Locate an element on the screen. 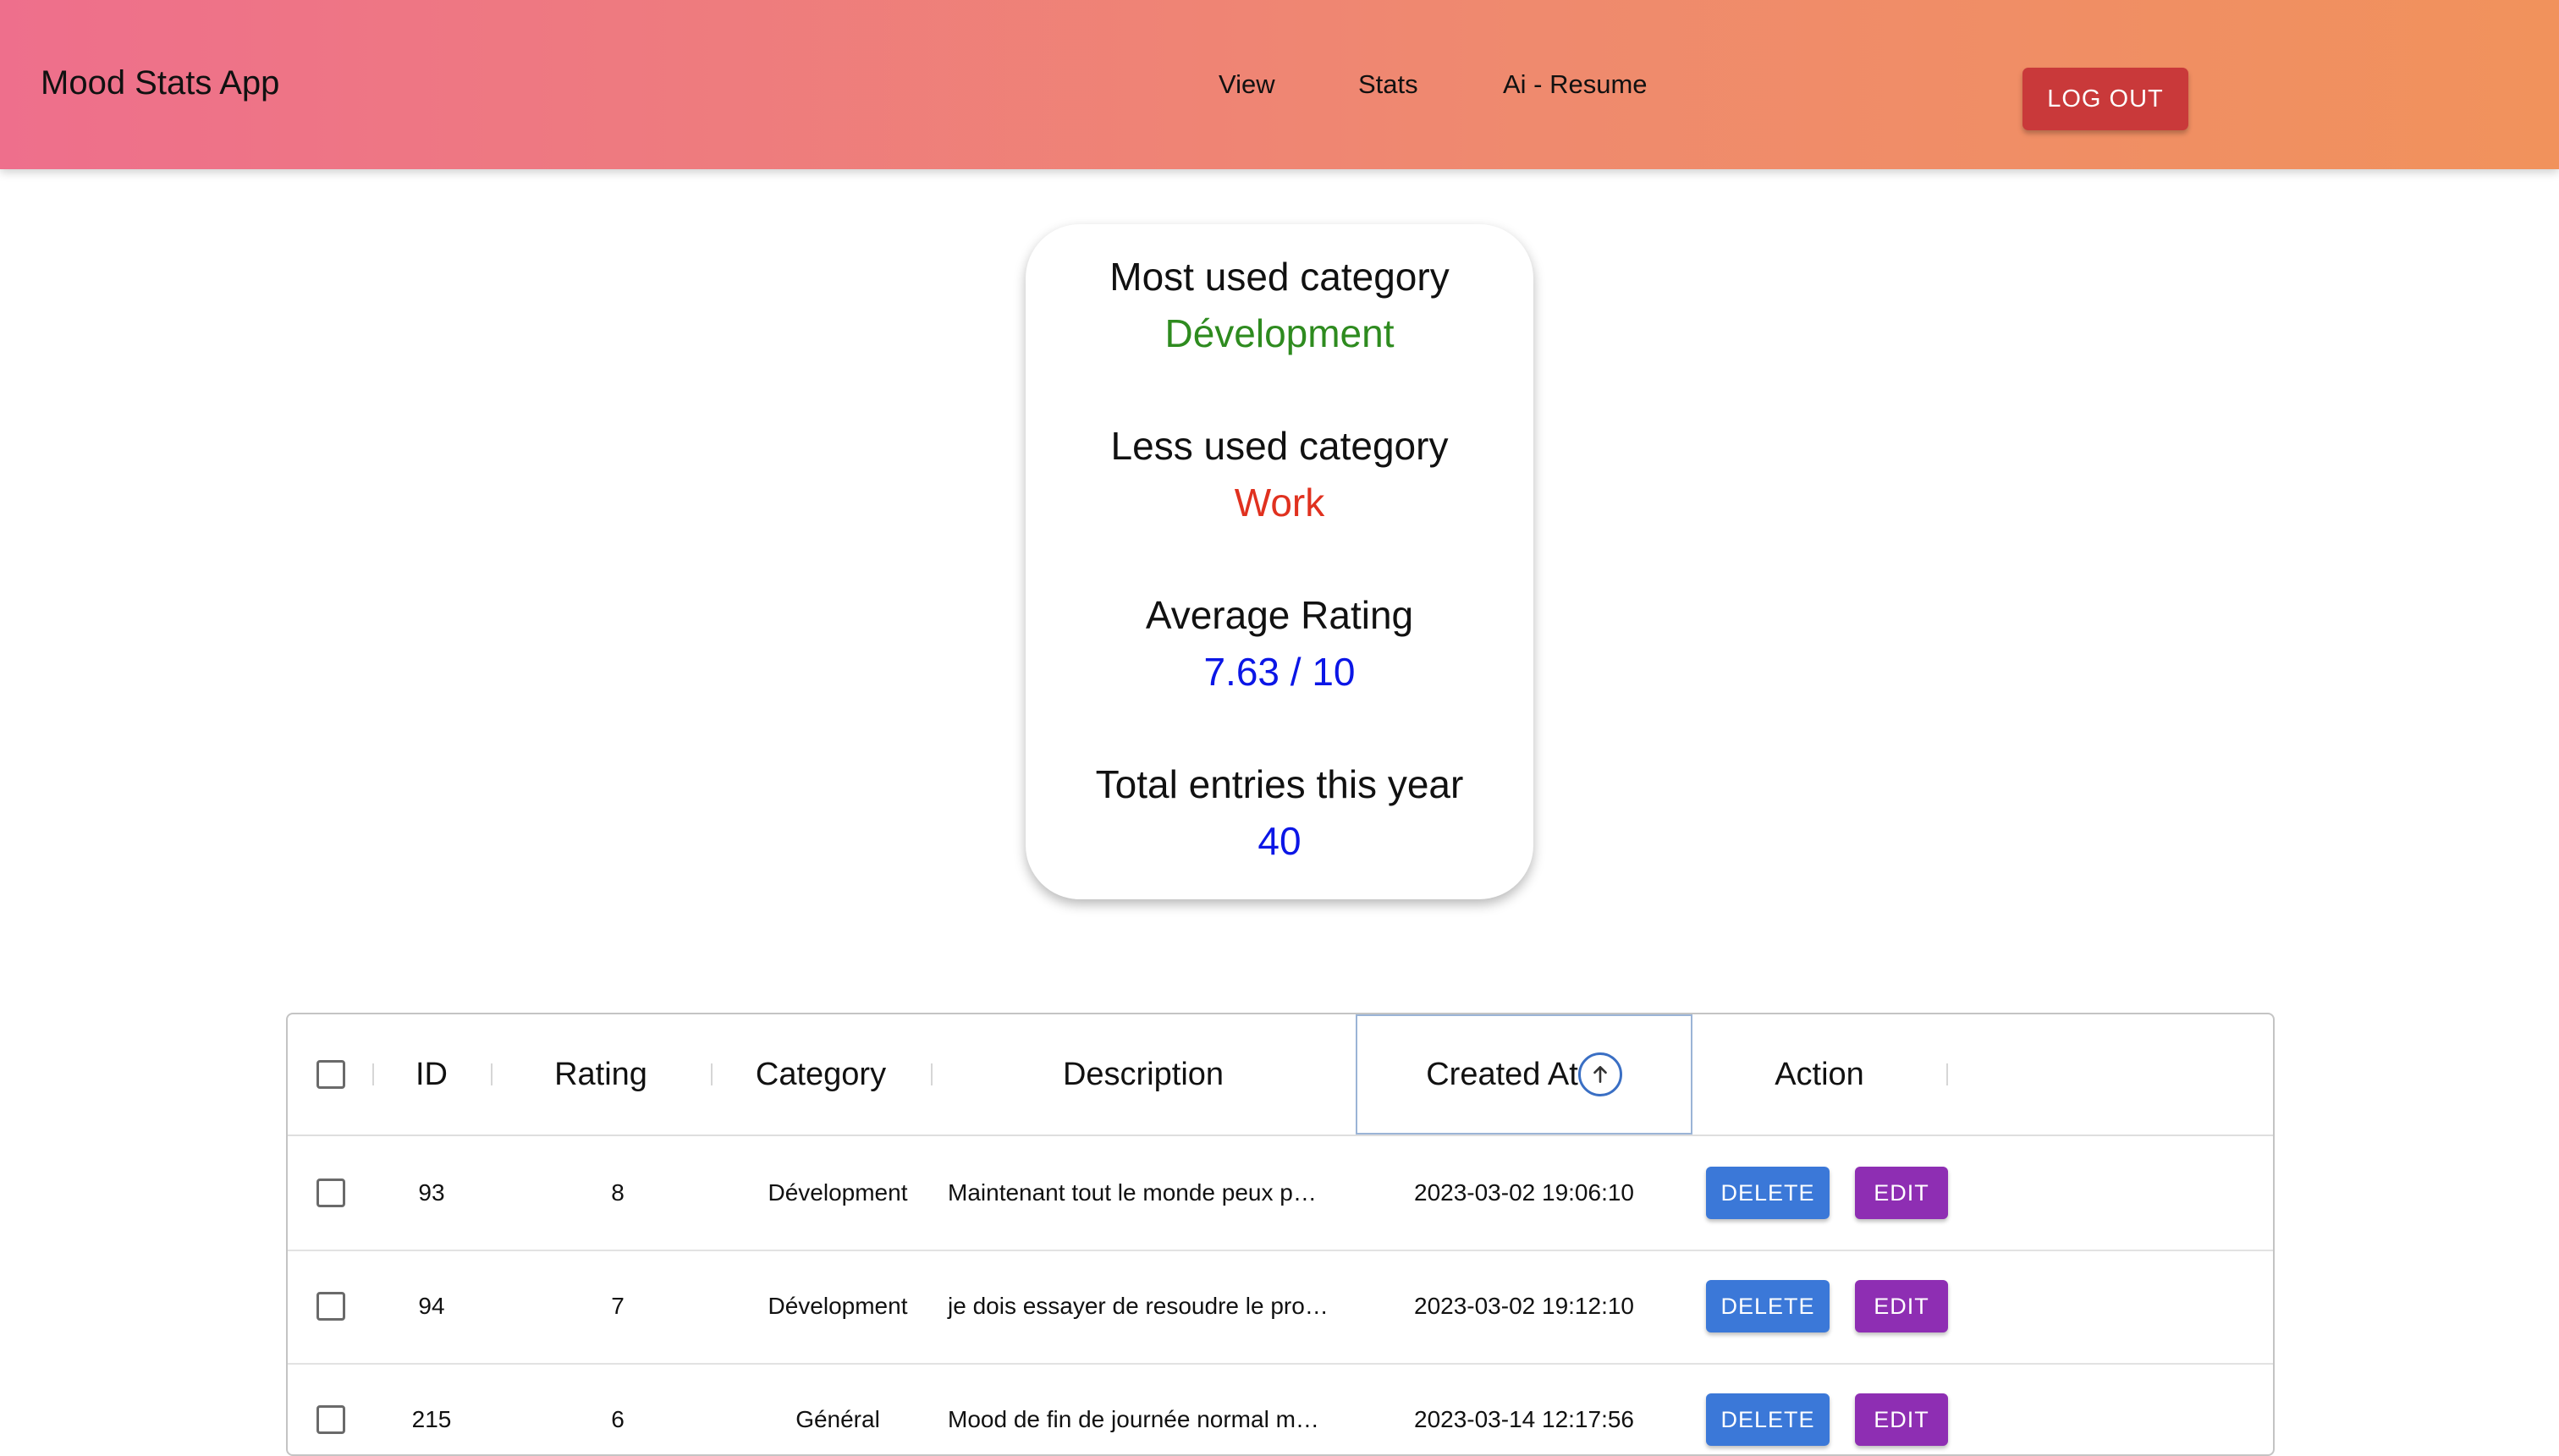 The height and width of the screenshot is (1456, 2559). cell-created-at: 2023-03-14 12:17:56 is located at coordinates (1524, 1419).